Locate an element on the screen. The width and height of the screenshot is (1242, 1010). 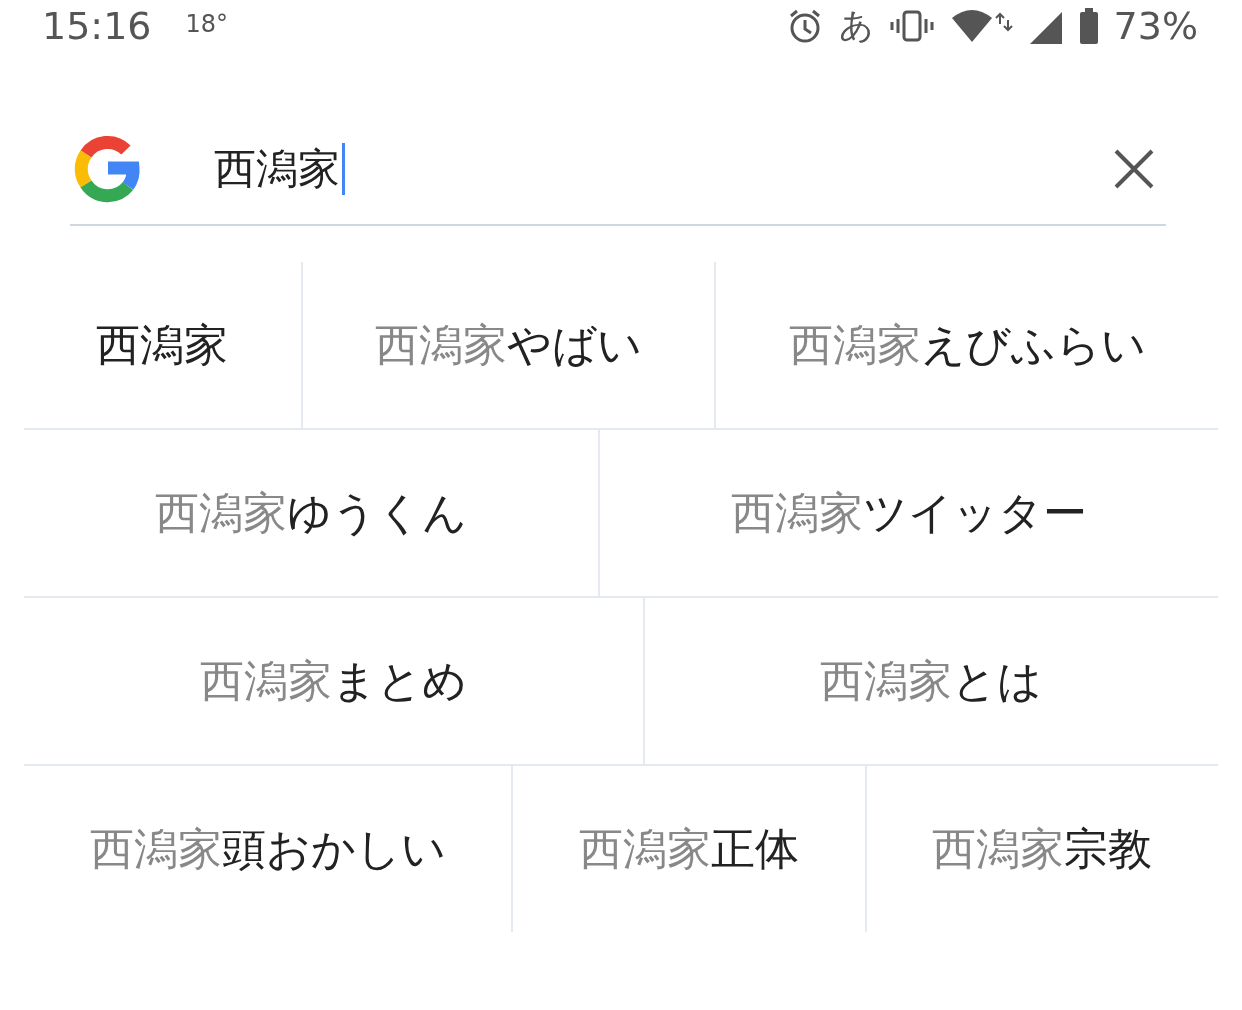
suggestion-chip: 西潟家宗教 is located at coordinates (1041, 849).